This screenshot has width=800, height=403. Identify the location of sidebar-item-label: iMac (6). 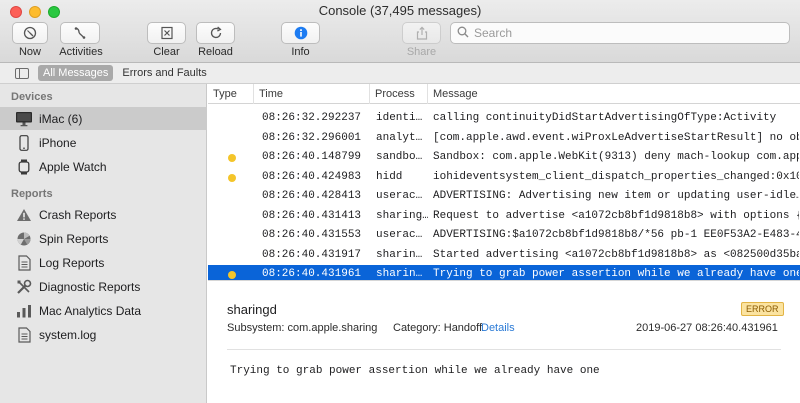
(61, 118).